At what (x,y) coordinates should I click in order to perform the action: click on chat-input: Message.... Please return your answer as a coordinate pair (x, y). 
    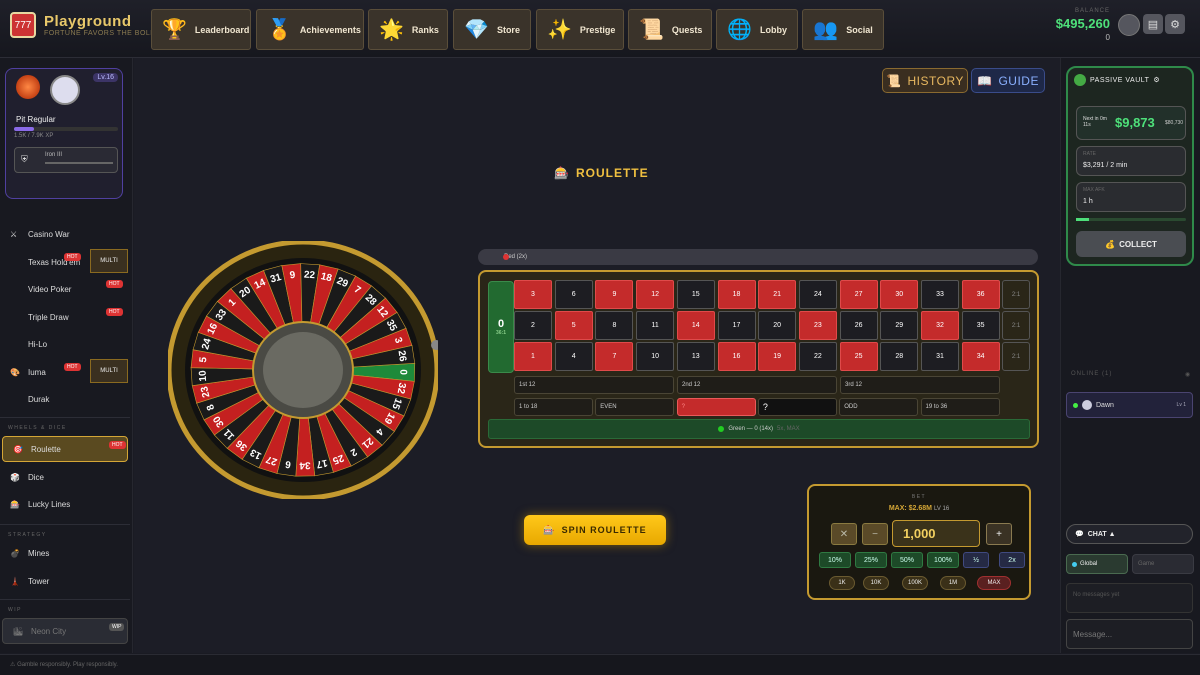
    Looking at the image, I should click on (1129, 634).